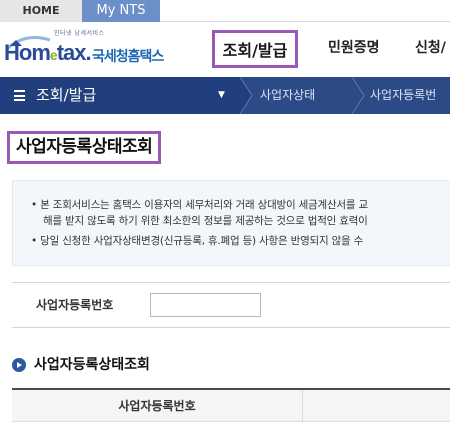 The height and width of the screenshot is (446, 450). What do you see at coordinates (128, 57) in the screenshot?
I see `logo-korean-text: 국세청홈택스` at bounding box center [128, 57].